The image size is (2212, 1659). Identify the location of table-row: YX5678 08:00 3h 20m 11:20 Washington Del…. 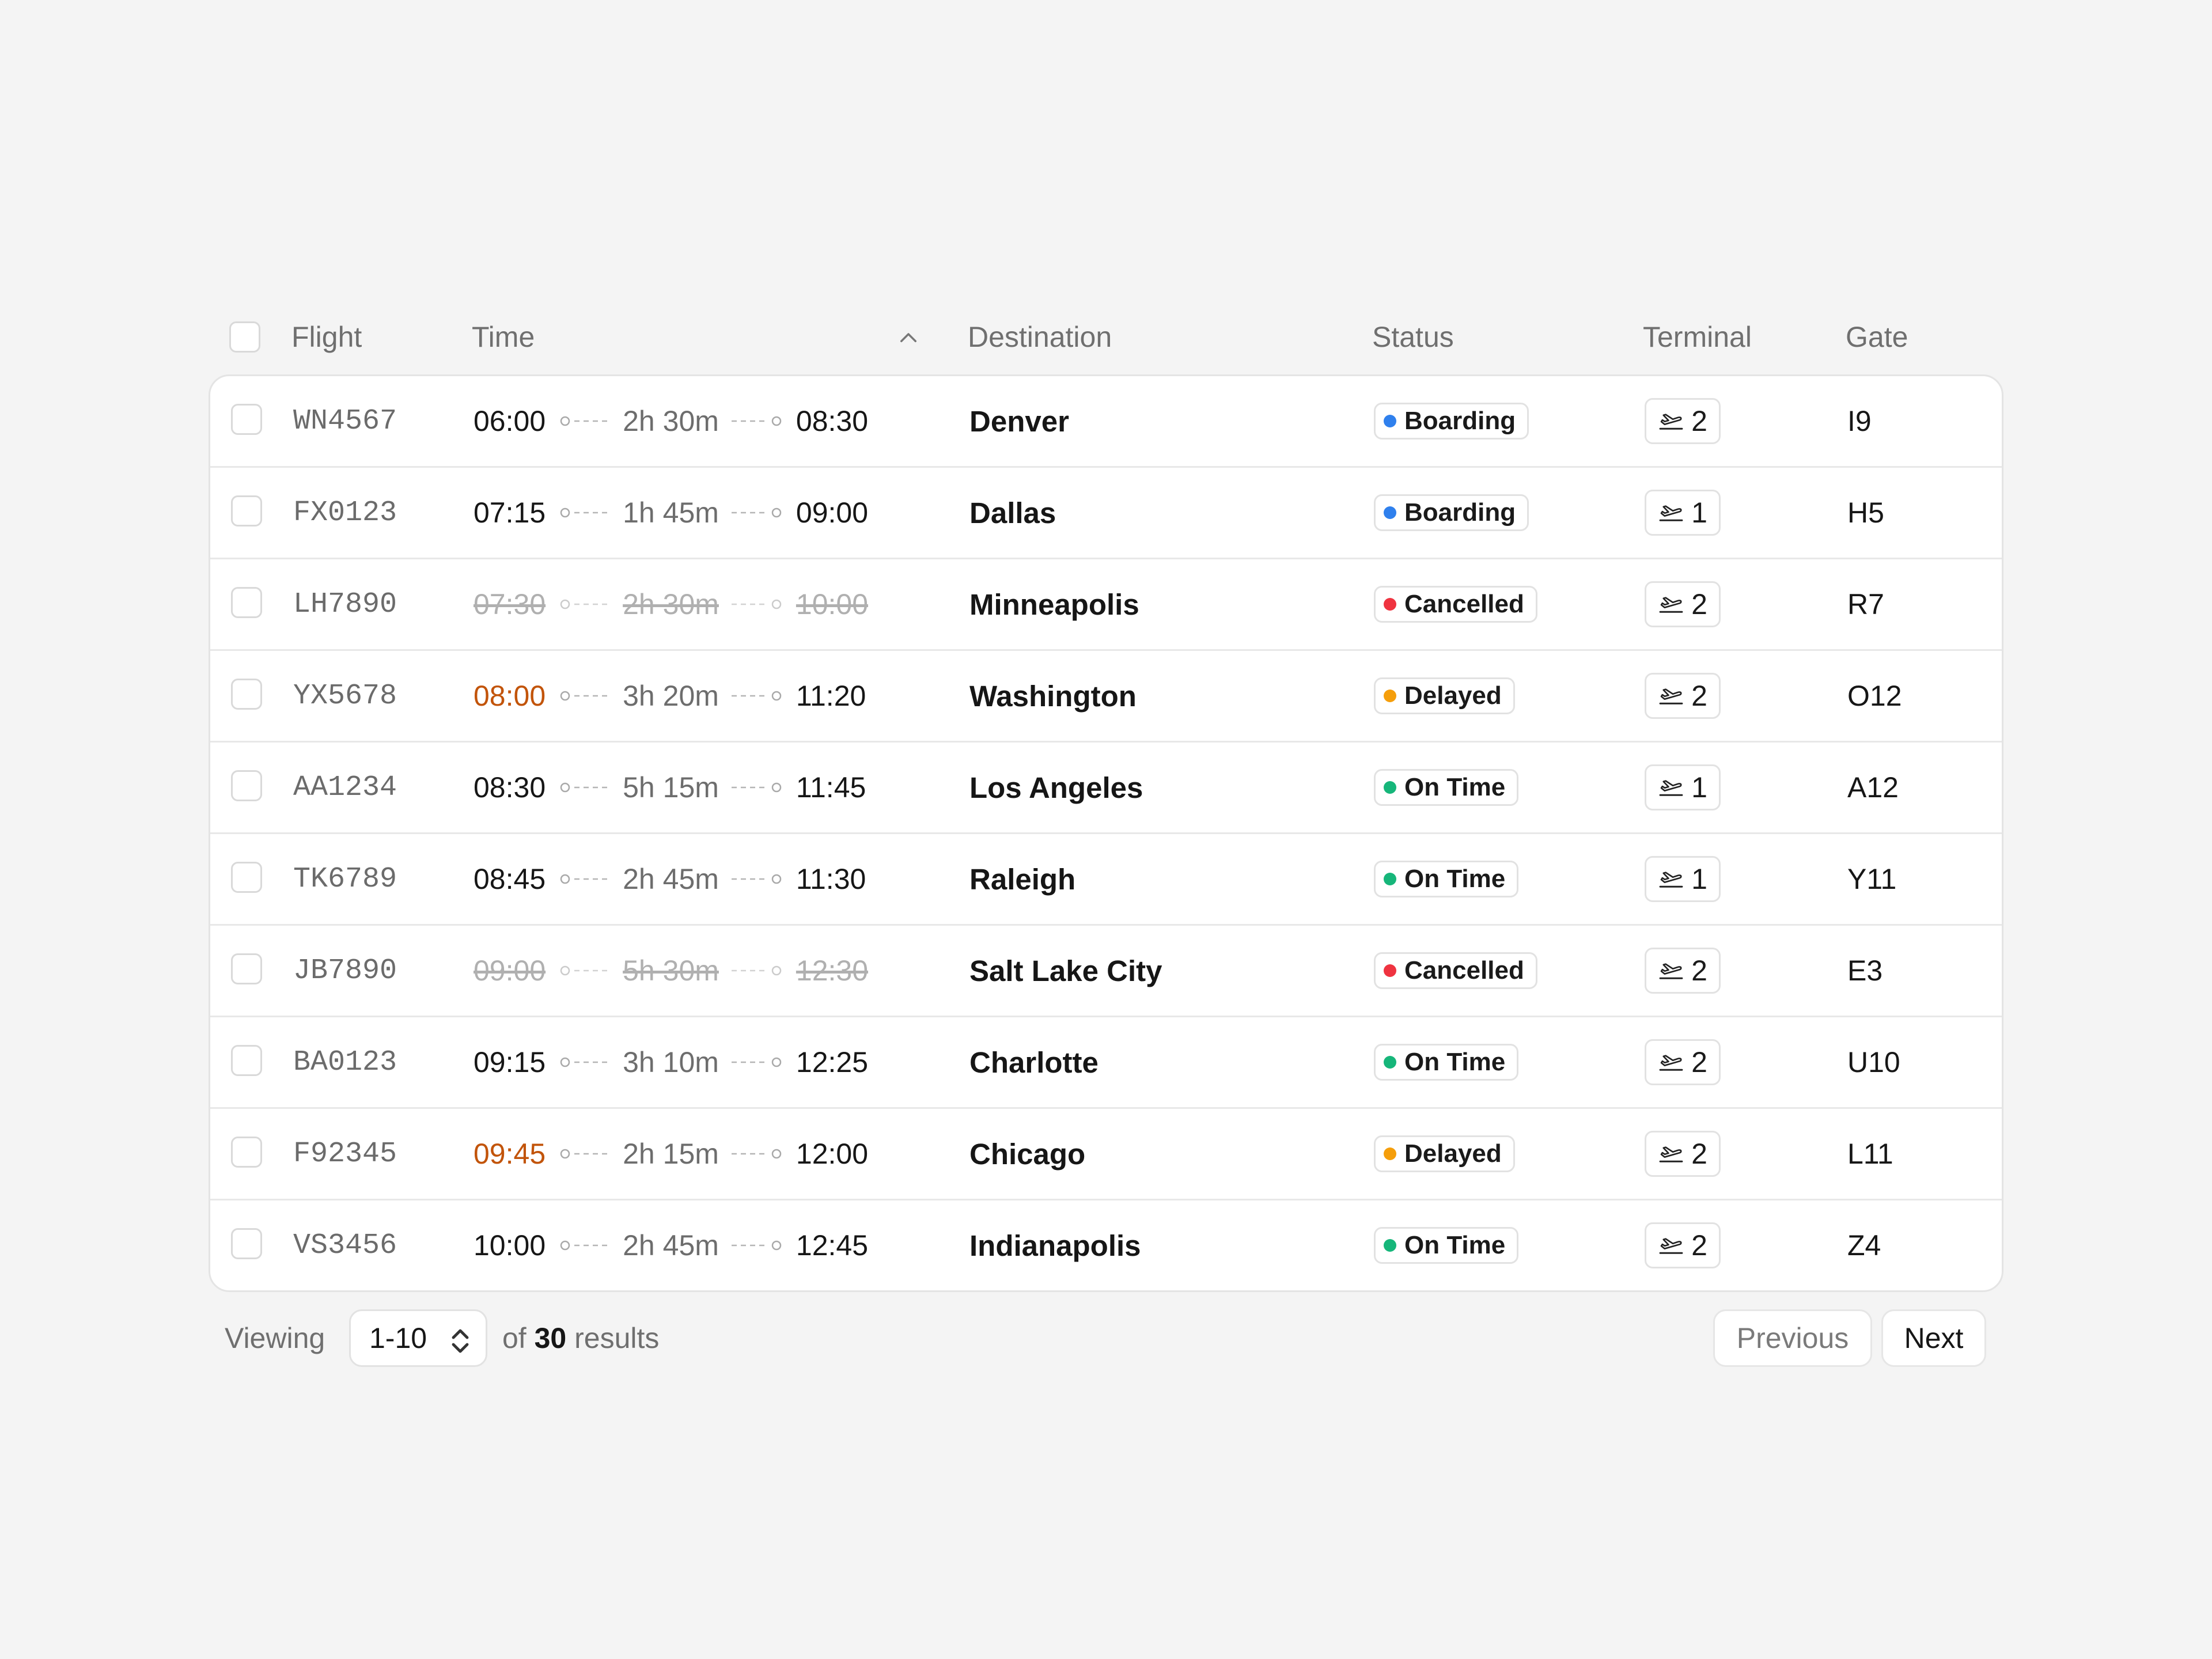
(1106, 697).